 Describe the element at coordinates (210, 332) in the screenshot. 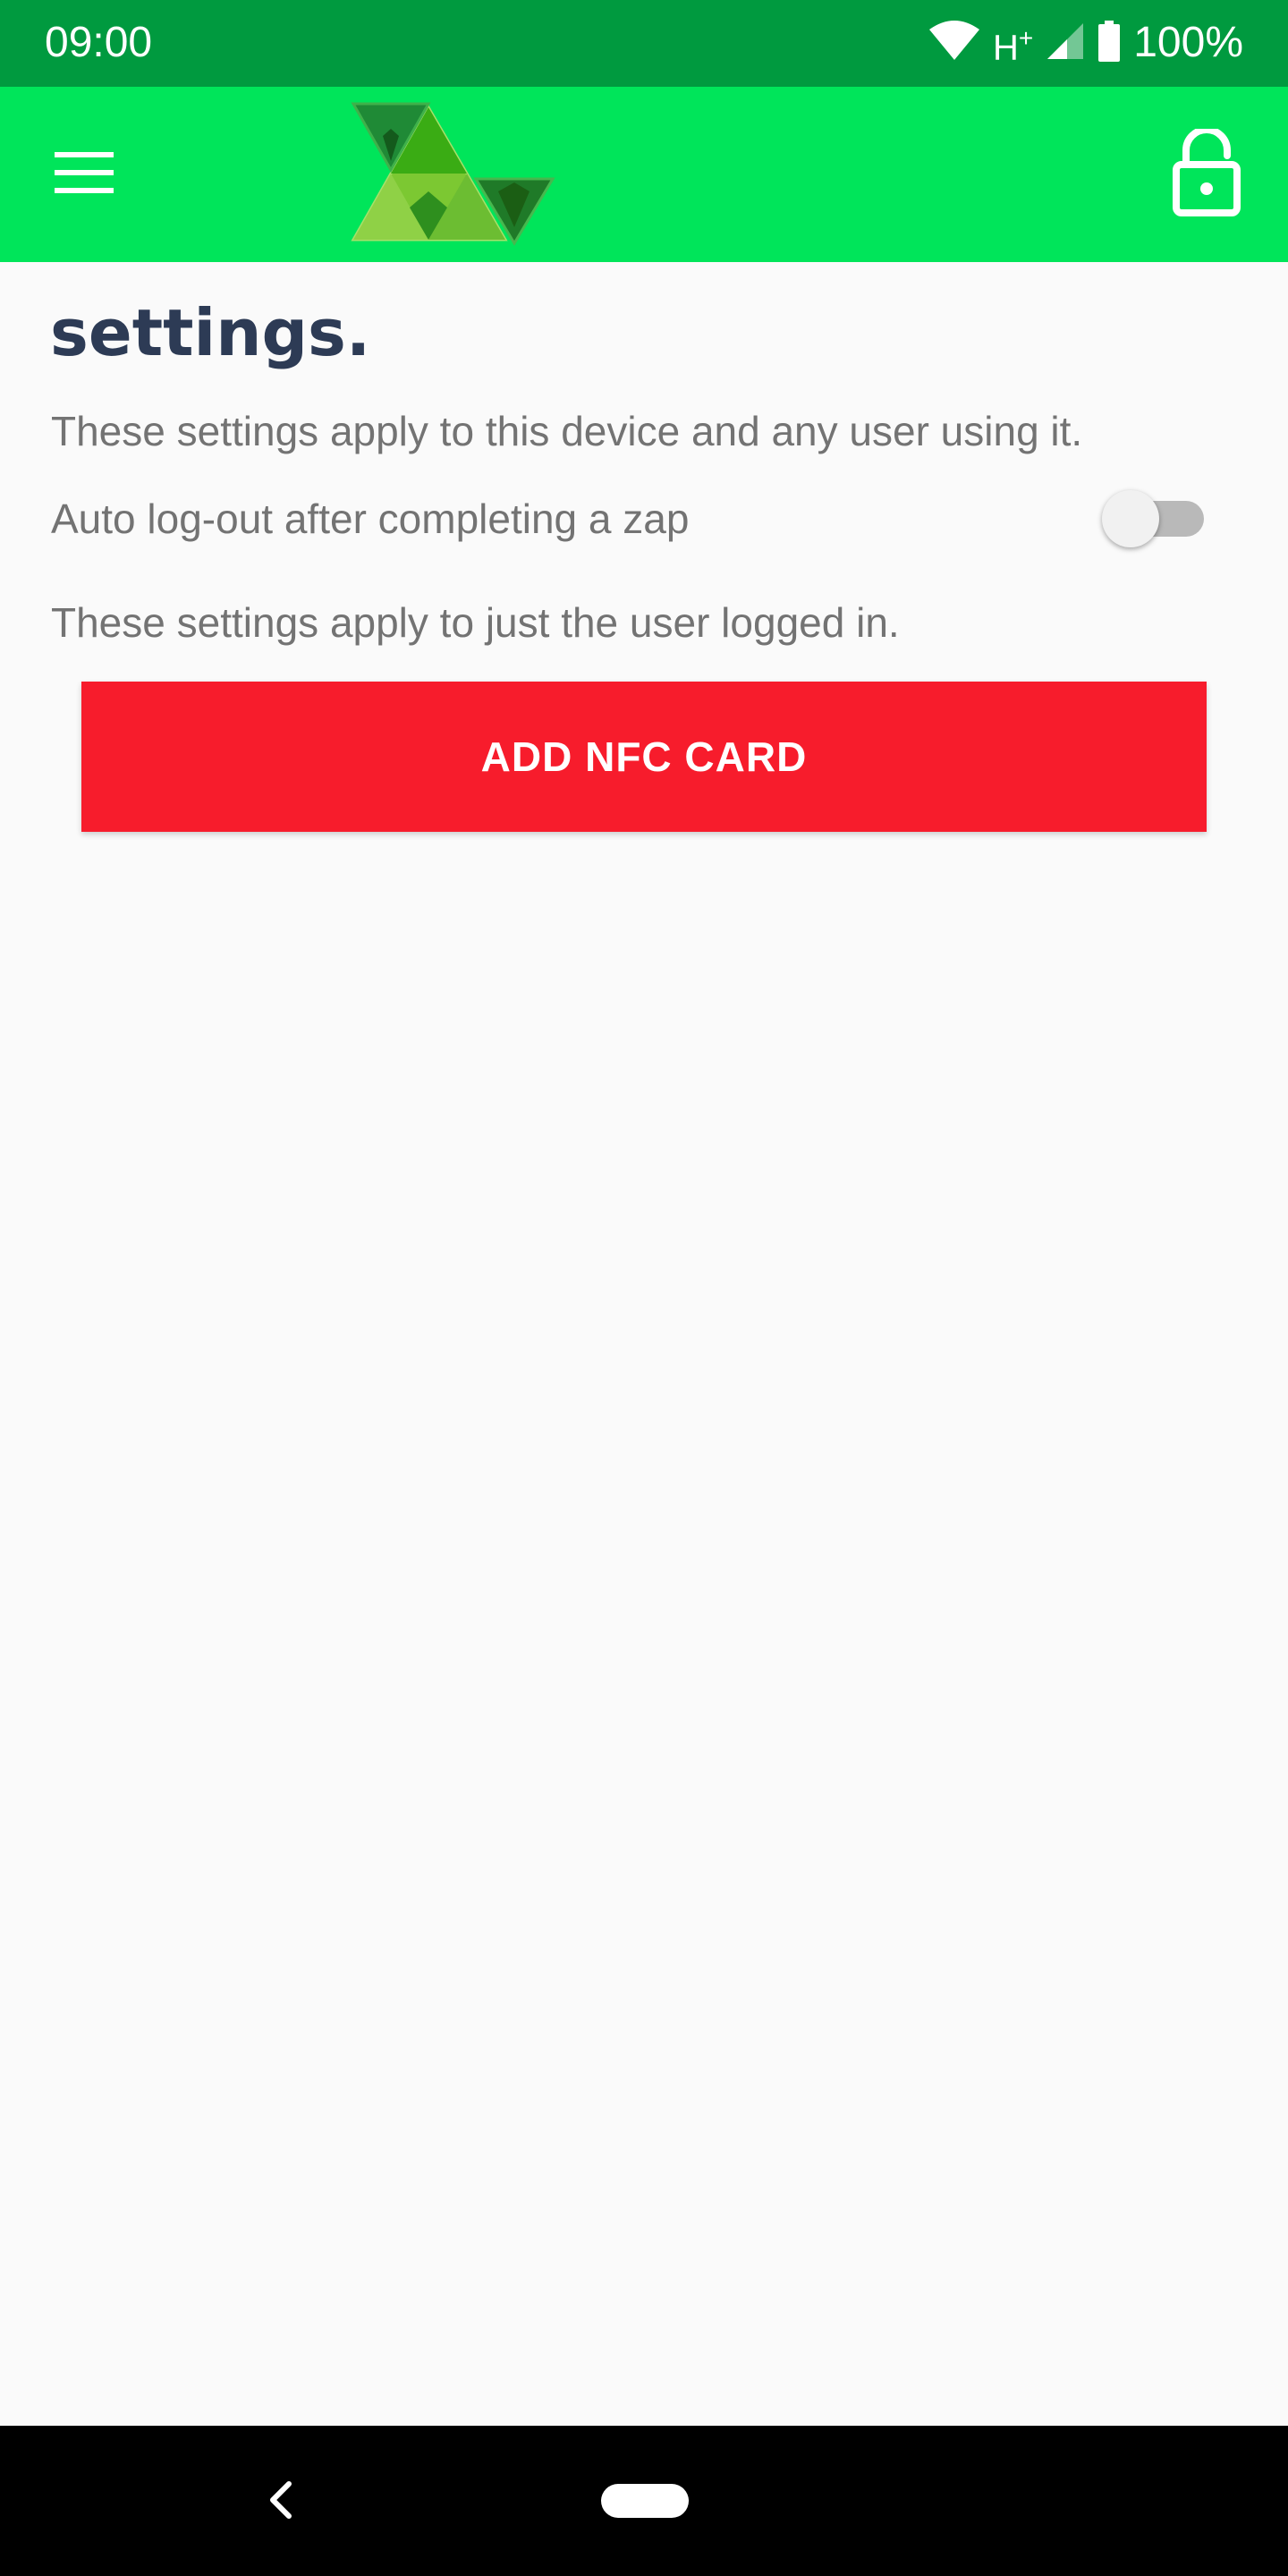

I see `page-title: settings.` at that location.